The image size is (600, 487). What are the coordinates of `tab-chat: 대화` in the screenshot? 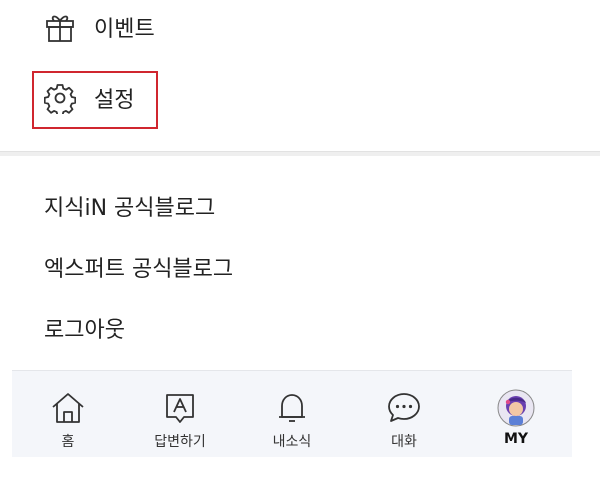 It's located at (404, 414).